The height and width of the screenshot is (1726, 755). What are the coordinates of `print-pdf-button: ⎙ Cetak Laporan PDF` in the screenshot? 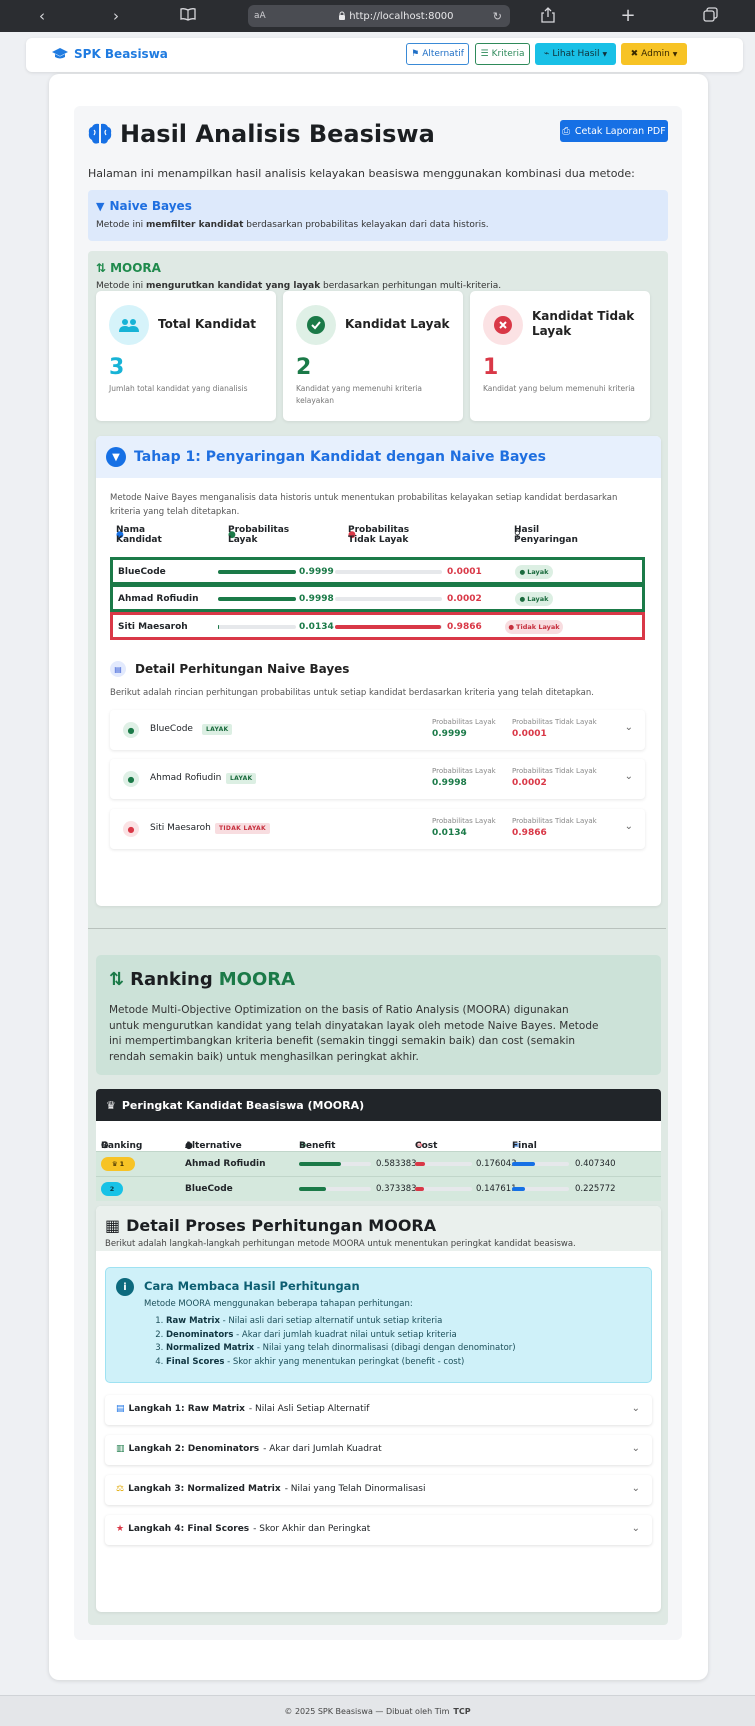 It's located at (614, 131).